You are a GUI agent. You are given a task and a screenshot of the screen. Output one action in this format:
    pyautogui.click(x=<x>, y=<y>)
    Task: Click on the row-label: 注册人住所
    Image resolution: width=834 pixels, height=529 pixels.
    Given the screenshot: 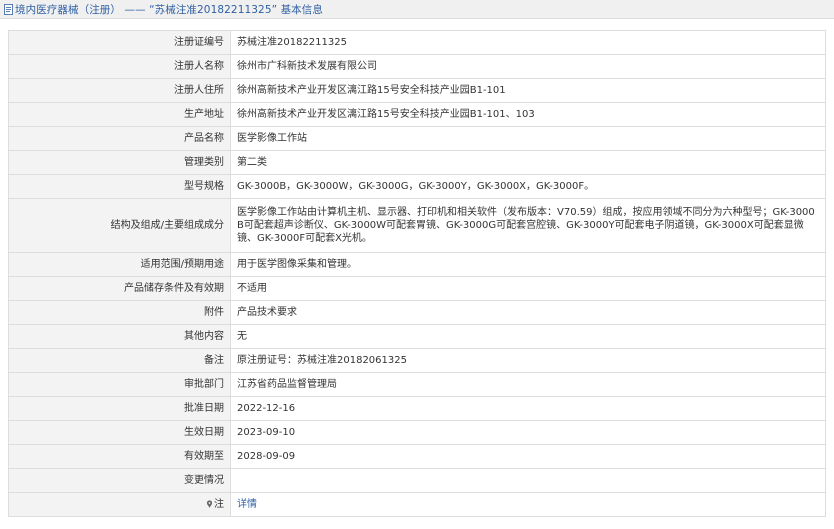 What is the action you would take?
    pyautogui.click(x=119, y=90)
    